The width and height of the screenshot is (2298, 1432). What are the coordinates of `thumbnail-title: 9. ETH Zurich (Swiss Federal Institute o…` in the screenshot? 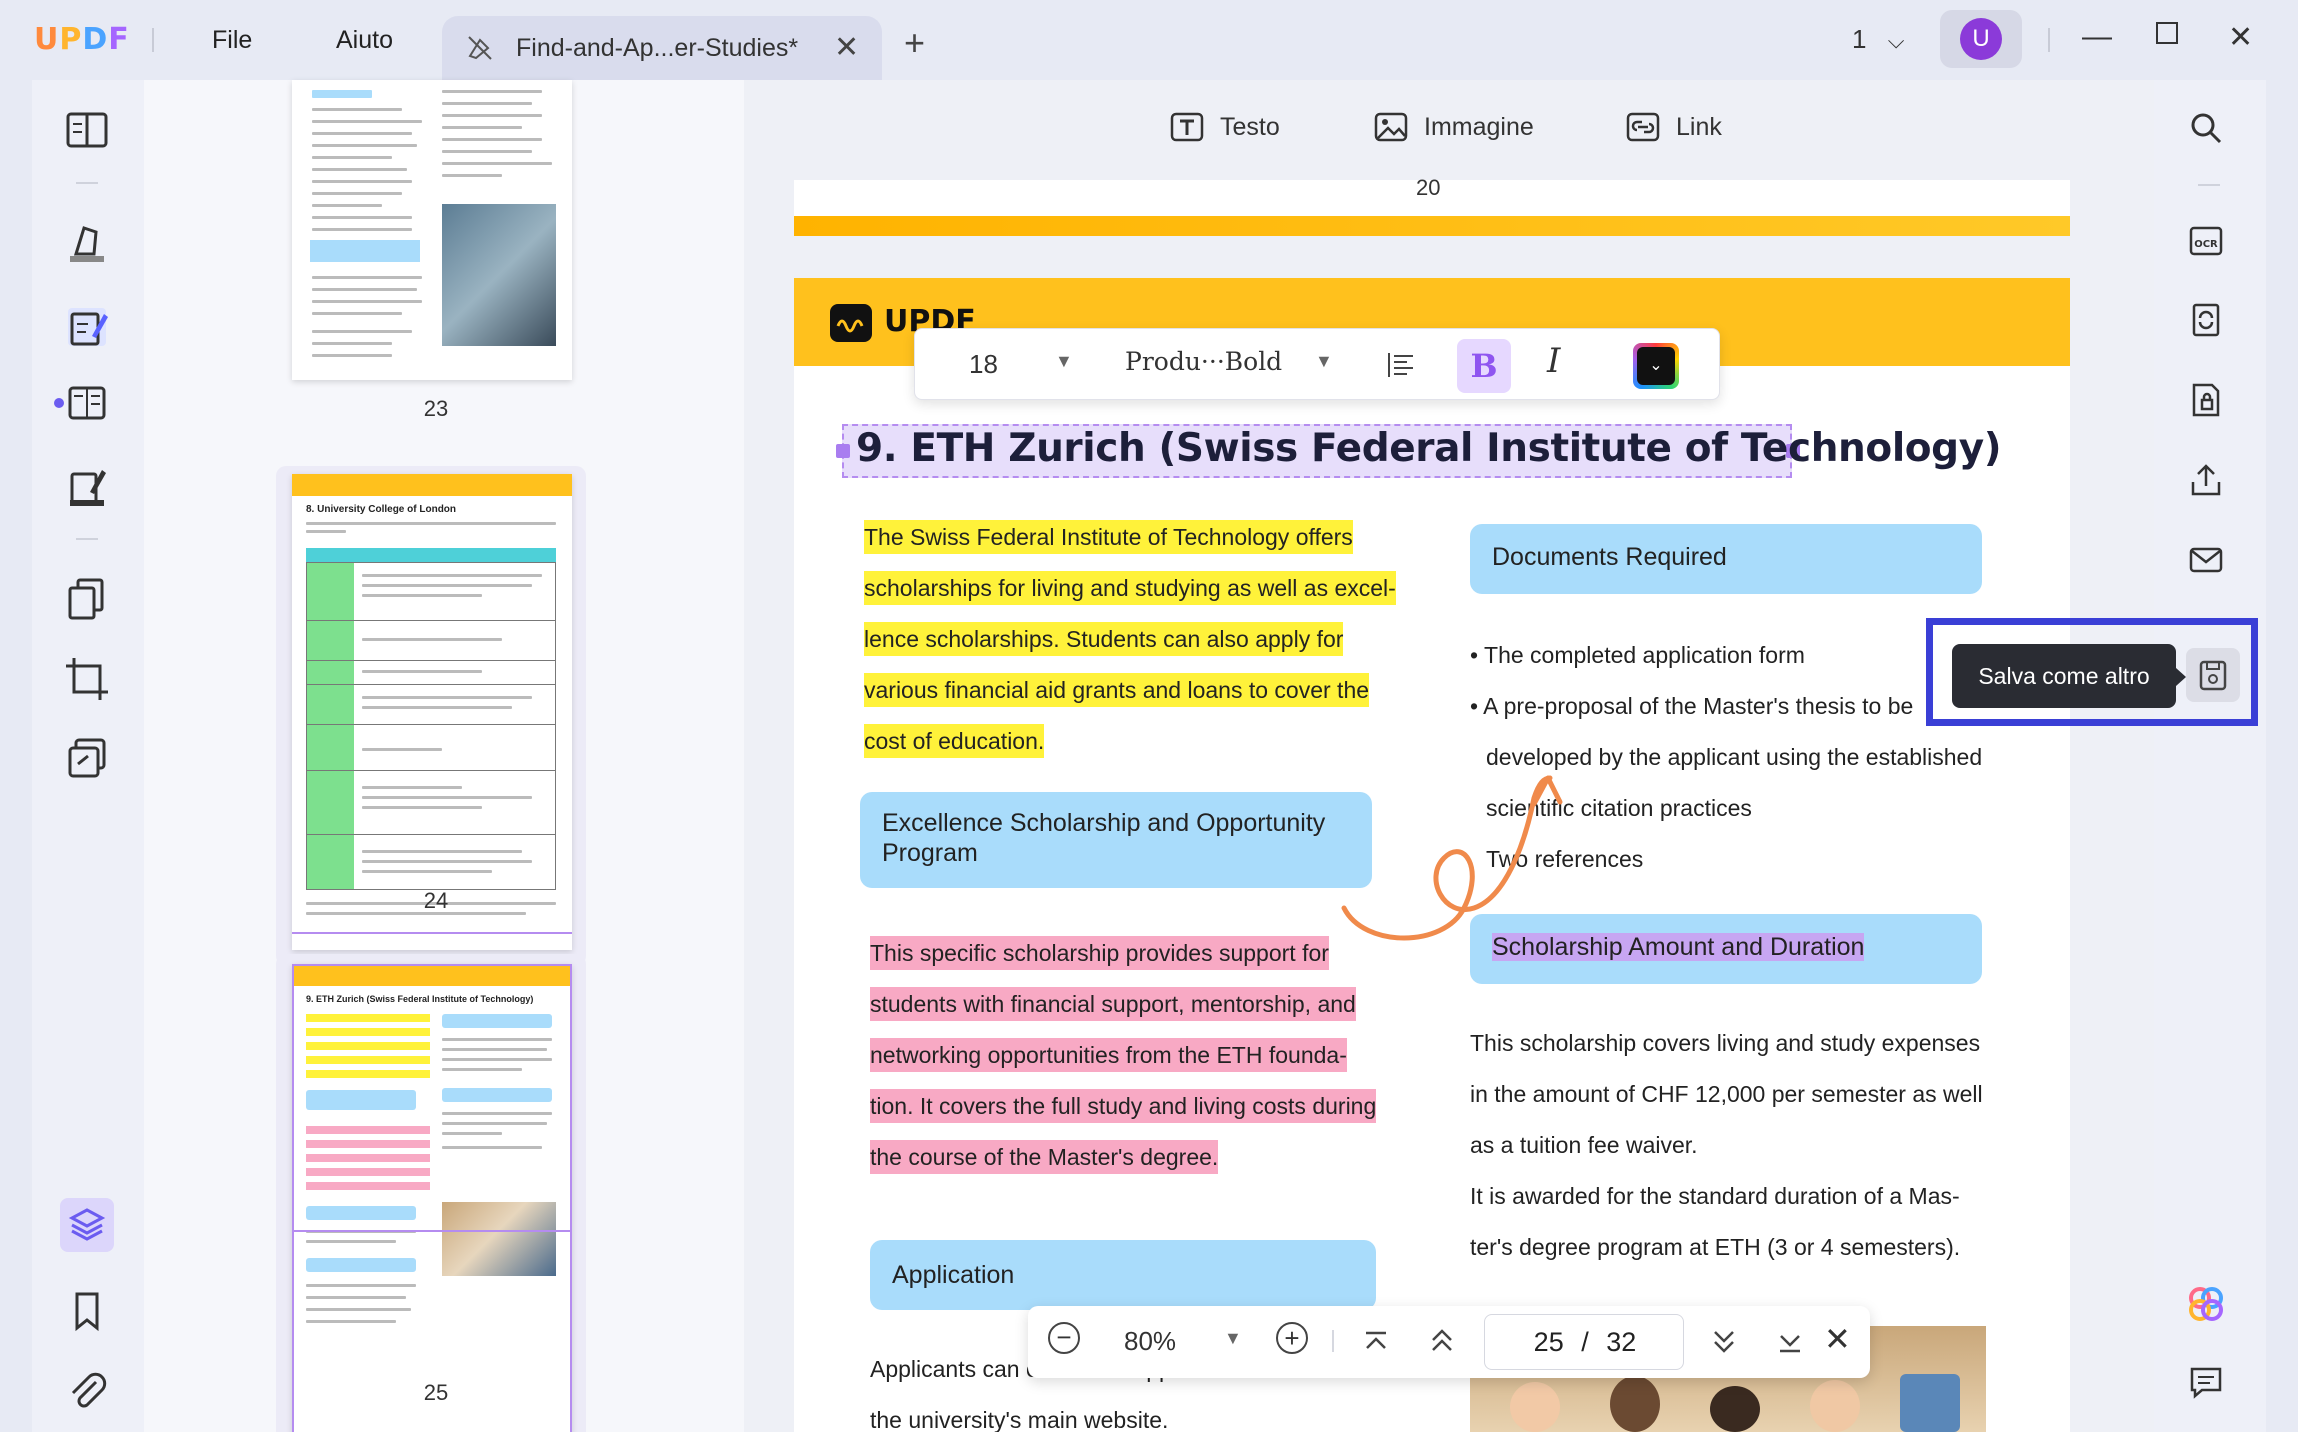 It's located at (420, 999).